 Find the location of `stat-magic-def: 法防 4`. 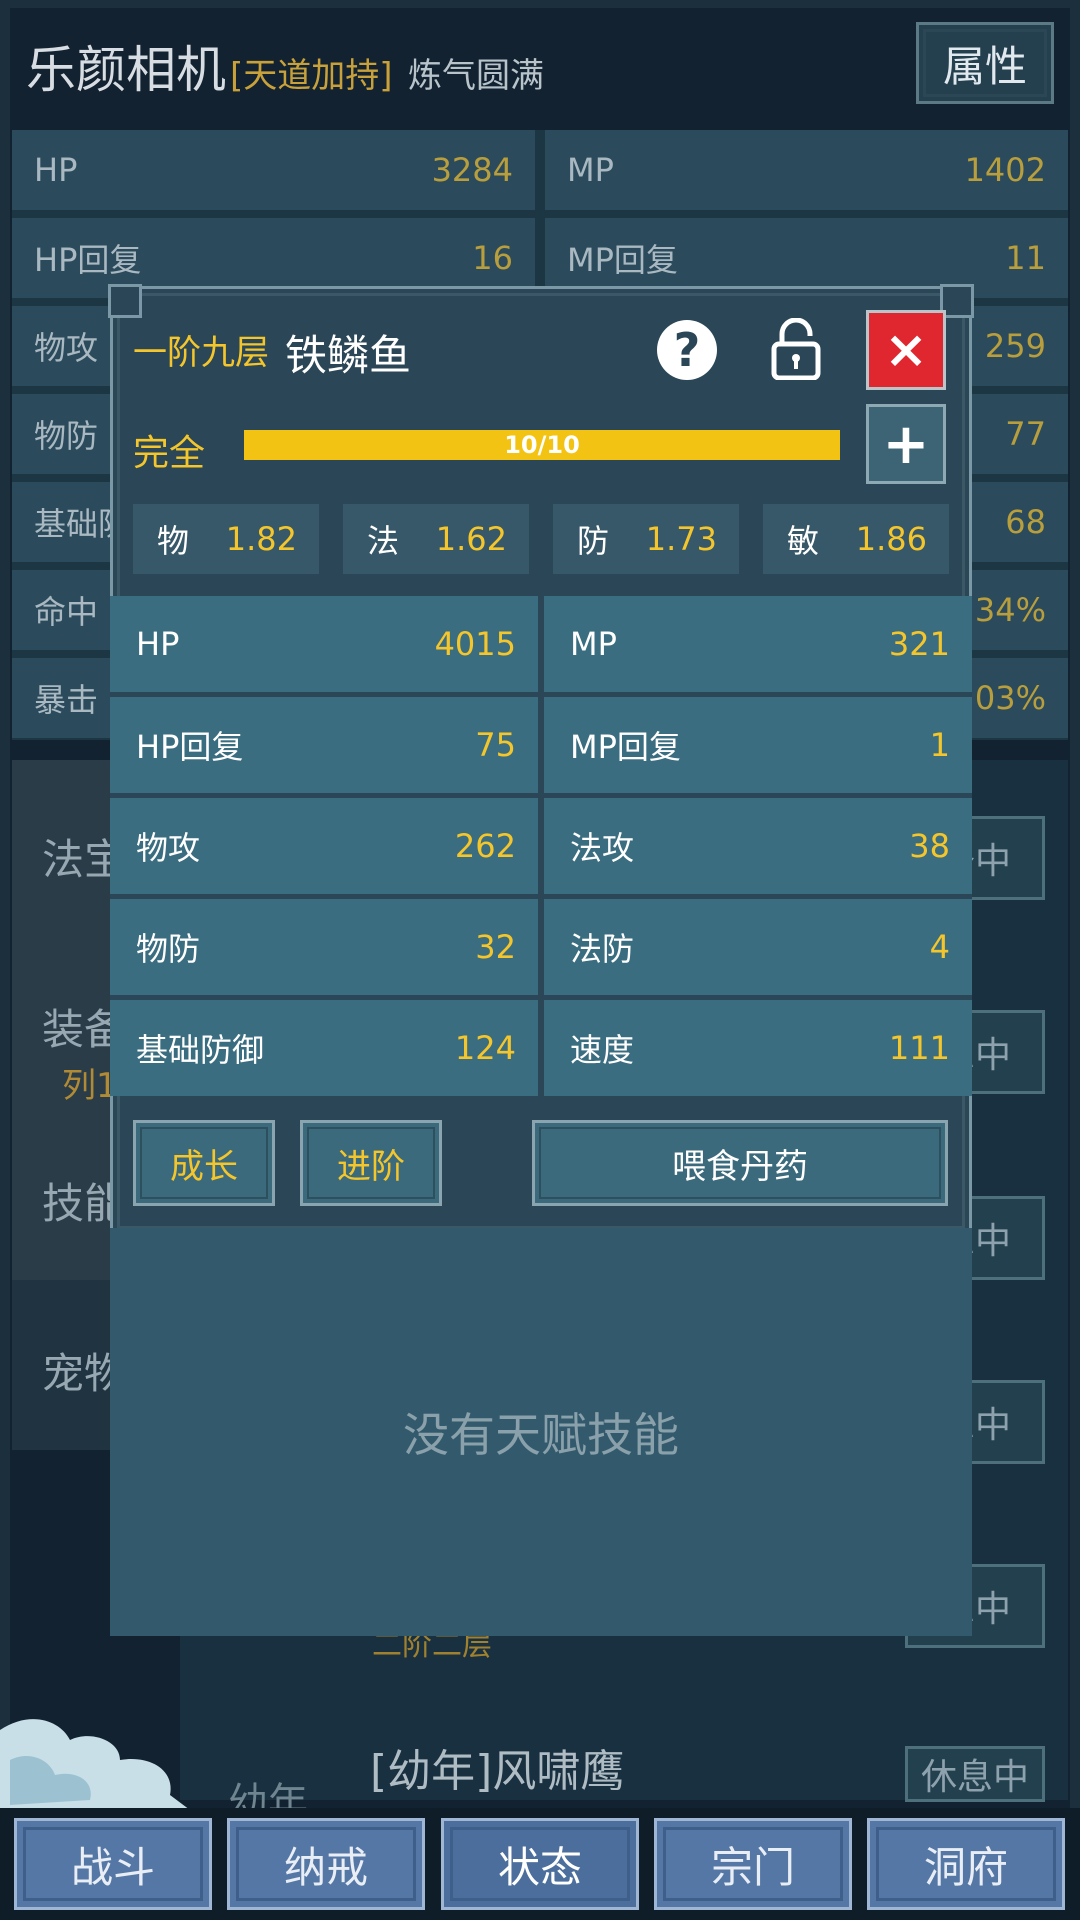

stat-magic-def: 法防 4 is located at coordinates (758, 947).